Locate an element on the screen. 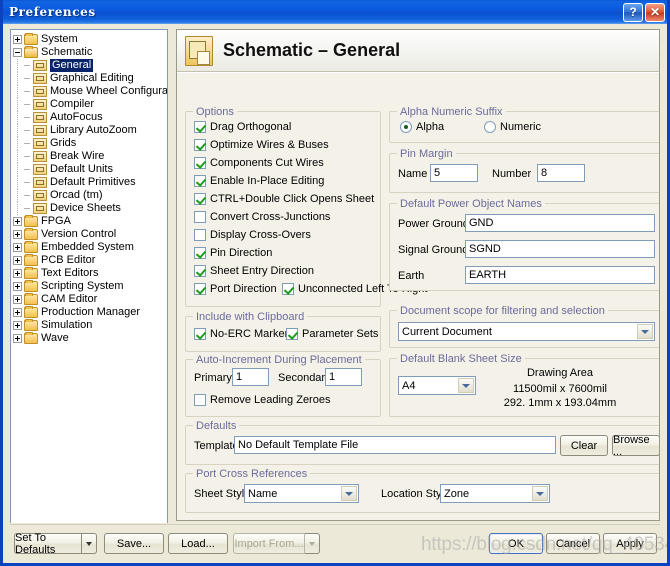  cancel-button: Cancel is located at coordinates (573, 543).